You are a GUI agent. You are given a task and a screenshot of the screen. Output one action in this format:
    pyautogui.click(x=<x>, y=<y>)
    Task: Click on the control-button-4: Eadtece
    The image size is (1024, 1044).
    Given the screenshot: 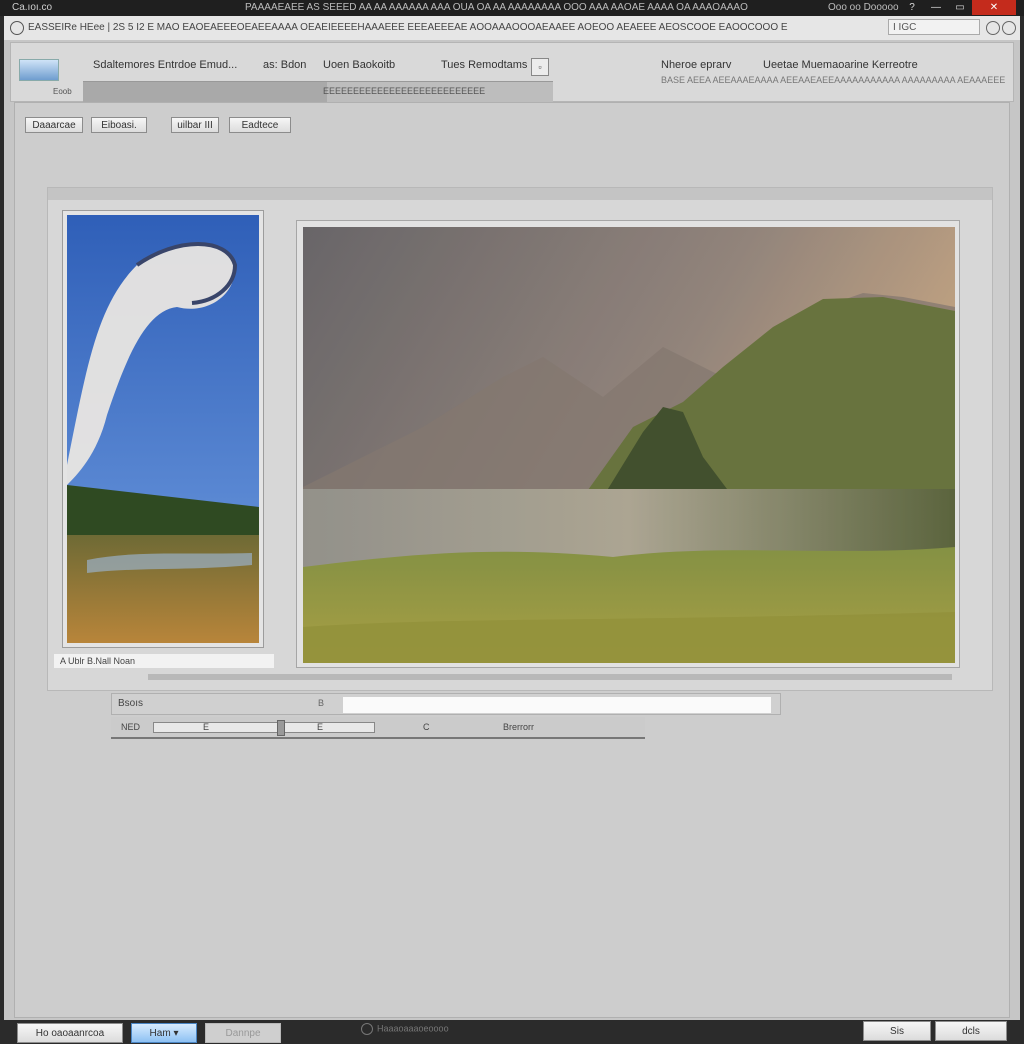 What is the action you would take?
    pyautogui.click(x=260, y=125)
    